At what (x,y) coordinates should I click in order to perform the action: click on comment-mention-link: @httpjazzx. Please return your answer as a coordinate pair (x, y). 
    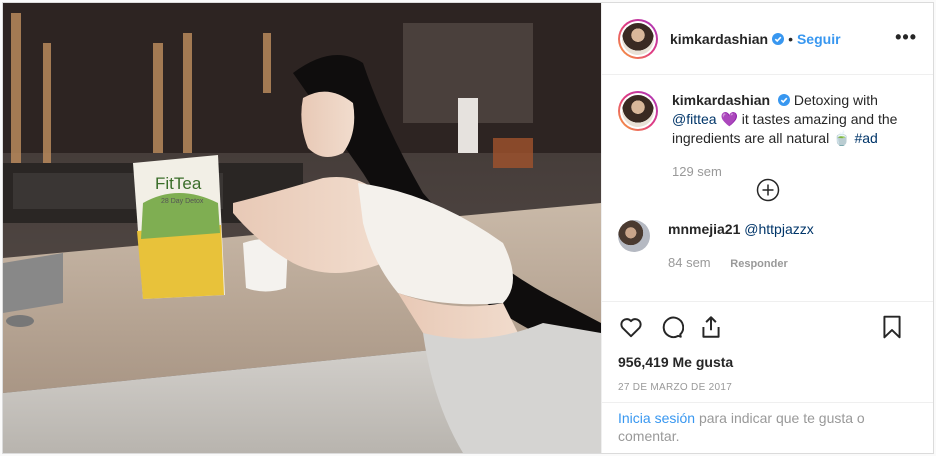
    Looking at the image, I should click on (778, 229).